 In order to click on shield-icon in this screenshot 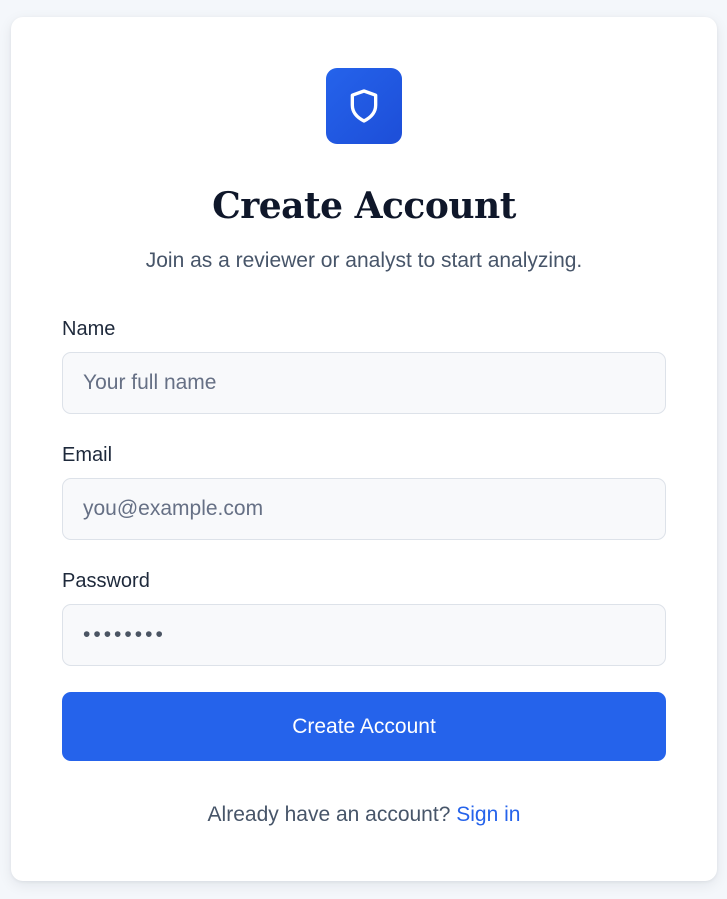, I will do `click(364, 106)`.